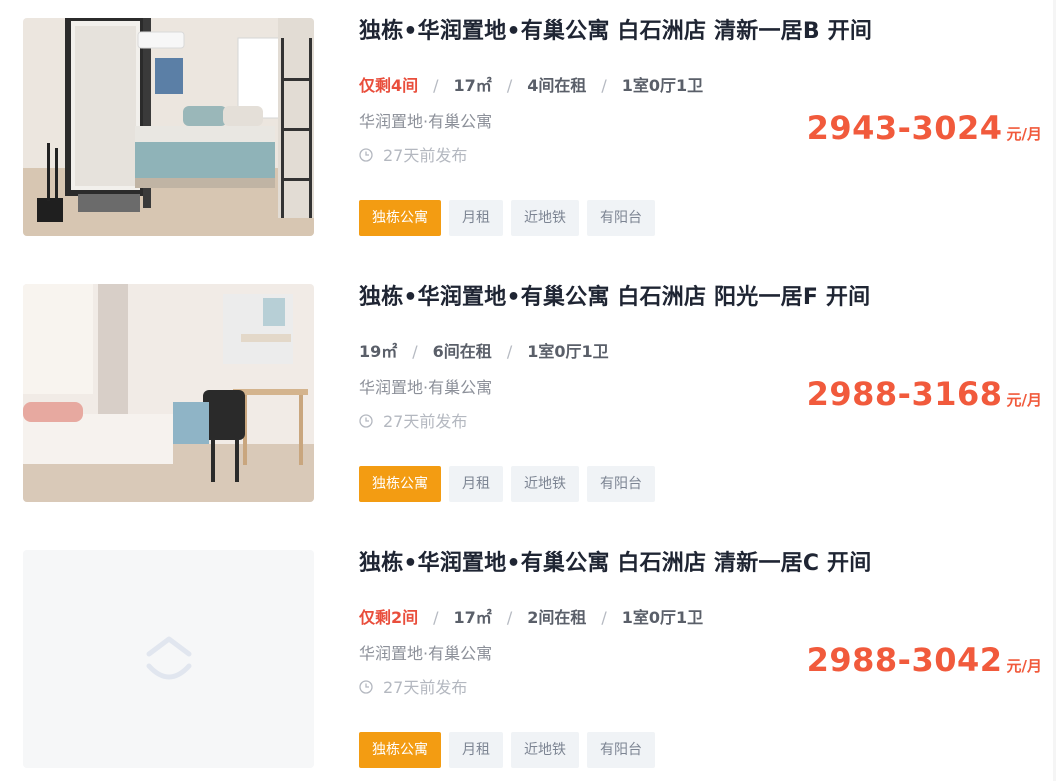 Image resolution: width=1056 pixels, height=781 pixels. I want to click on rooms-in-rent: 4间在租, so click(557, 85).